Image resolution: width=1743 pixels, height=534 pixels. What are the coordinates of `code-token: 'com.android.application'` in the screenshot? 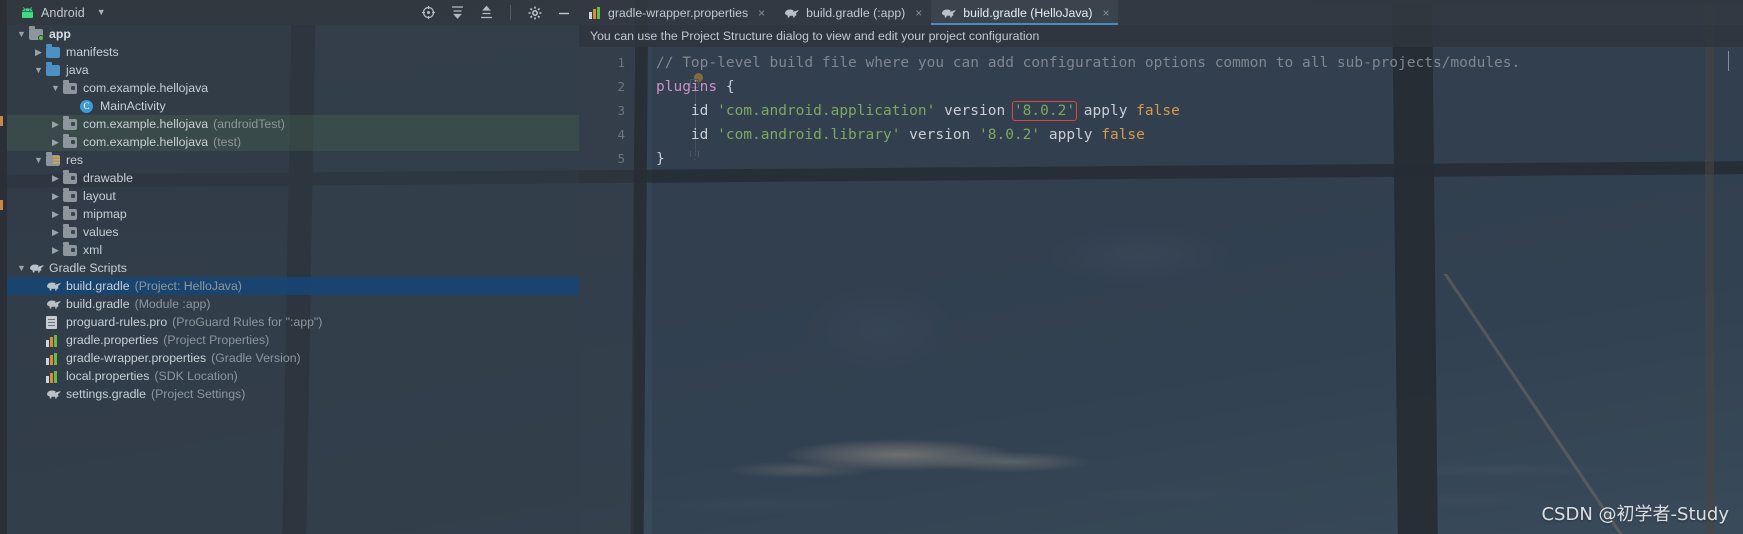 It's located at (826, 111).